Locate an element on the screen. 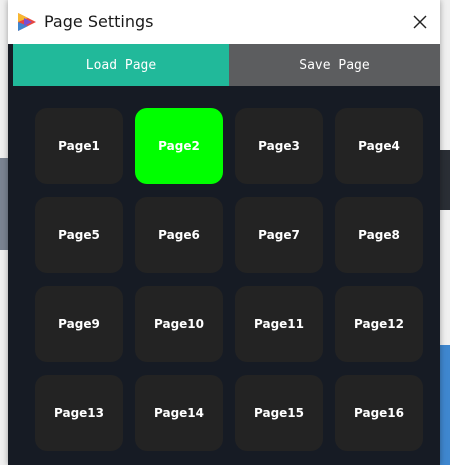 This screenshot has width=450, height=465. page-button-15: Page15 is located at coordinates (279, 413).